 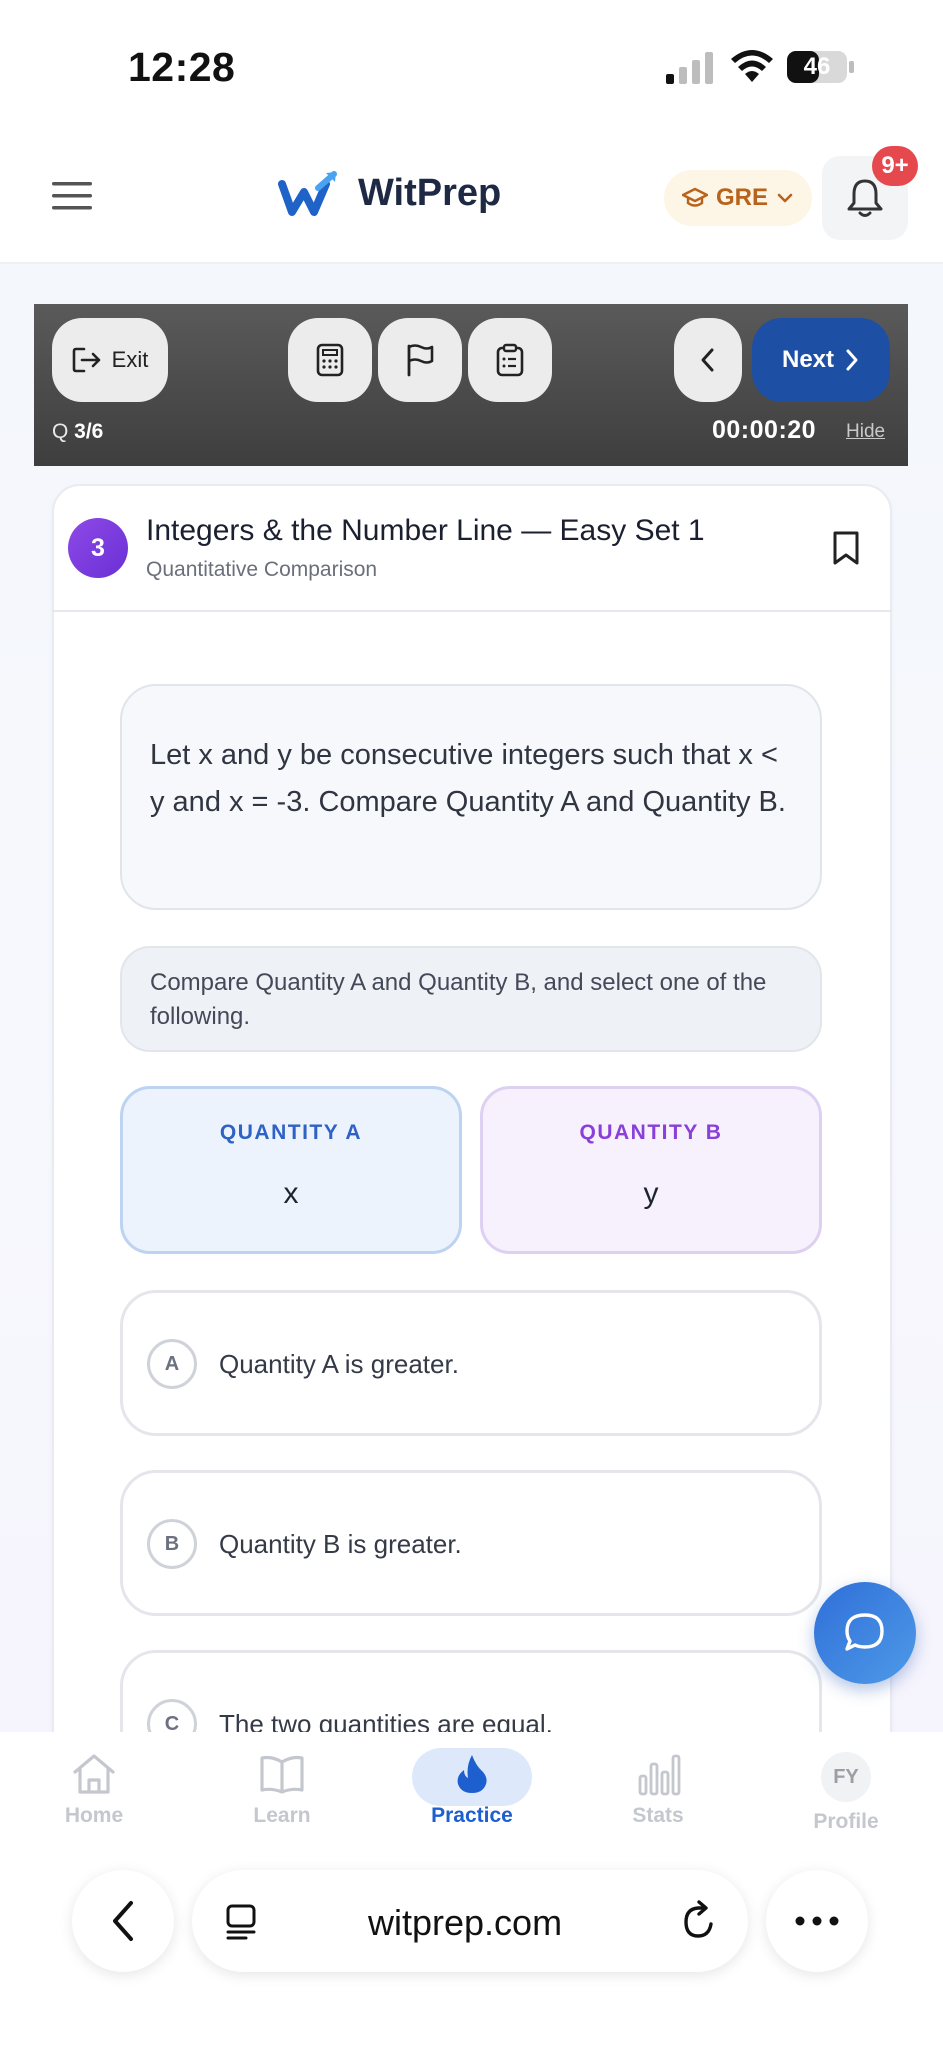 I want to click on chat-bubble-icon, so click(x=864, y=1632).